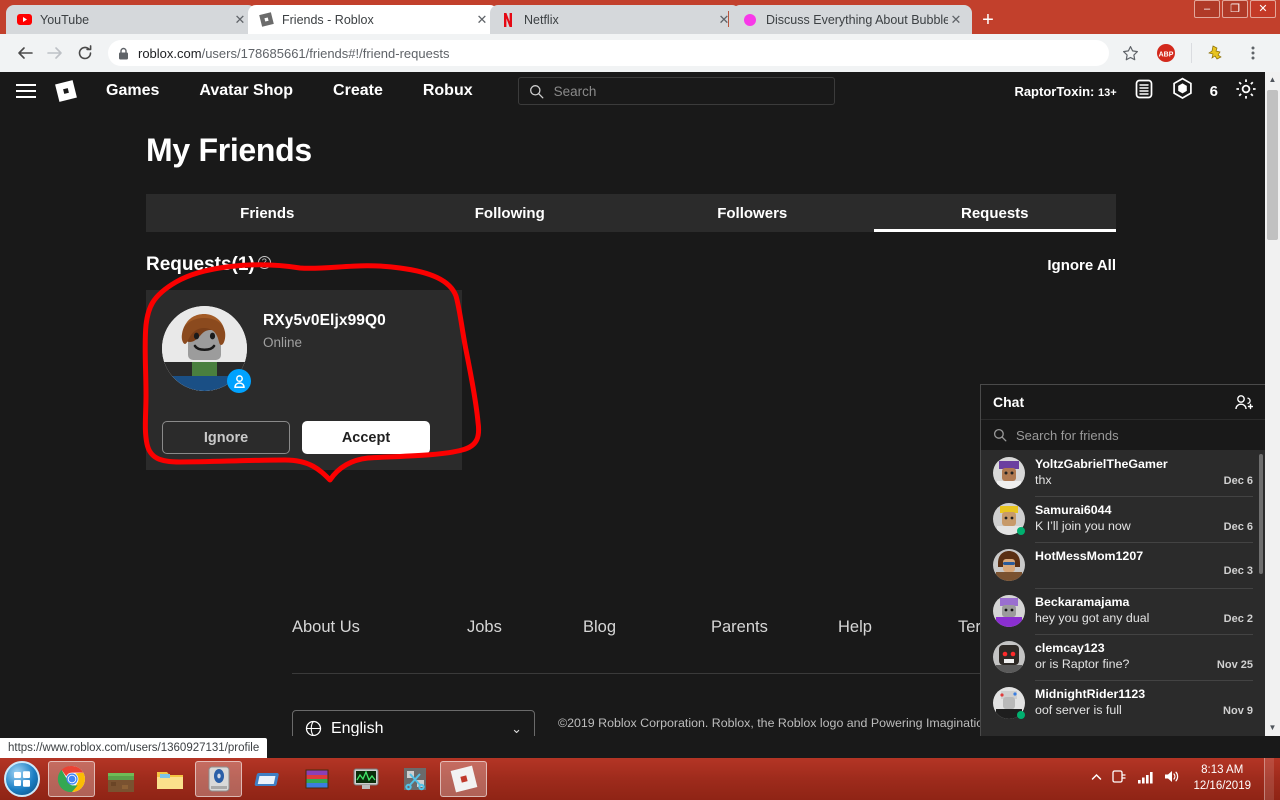 This screenshot has height=800, width=1280. Describe the element at coordinates (26, 91) in the screenshot. I see `hamburger-menu-icon` at that location.